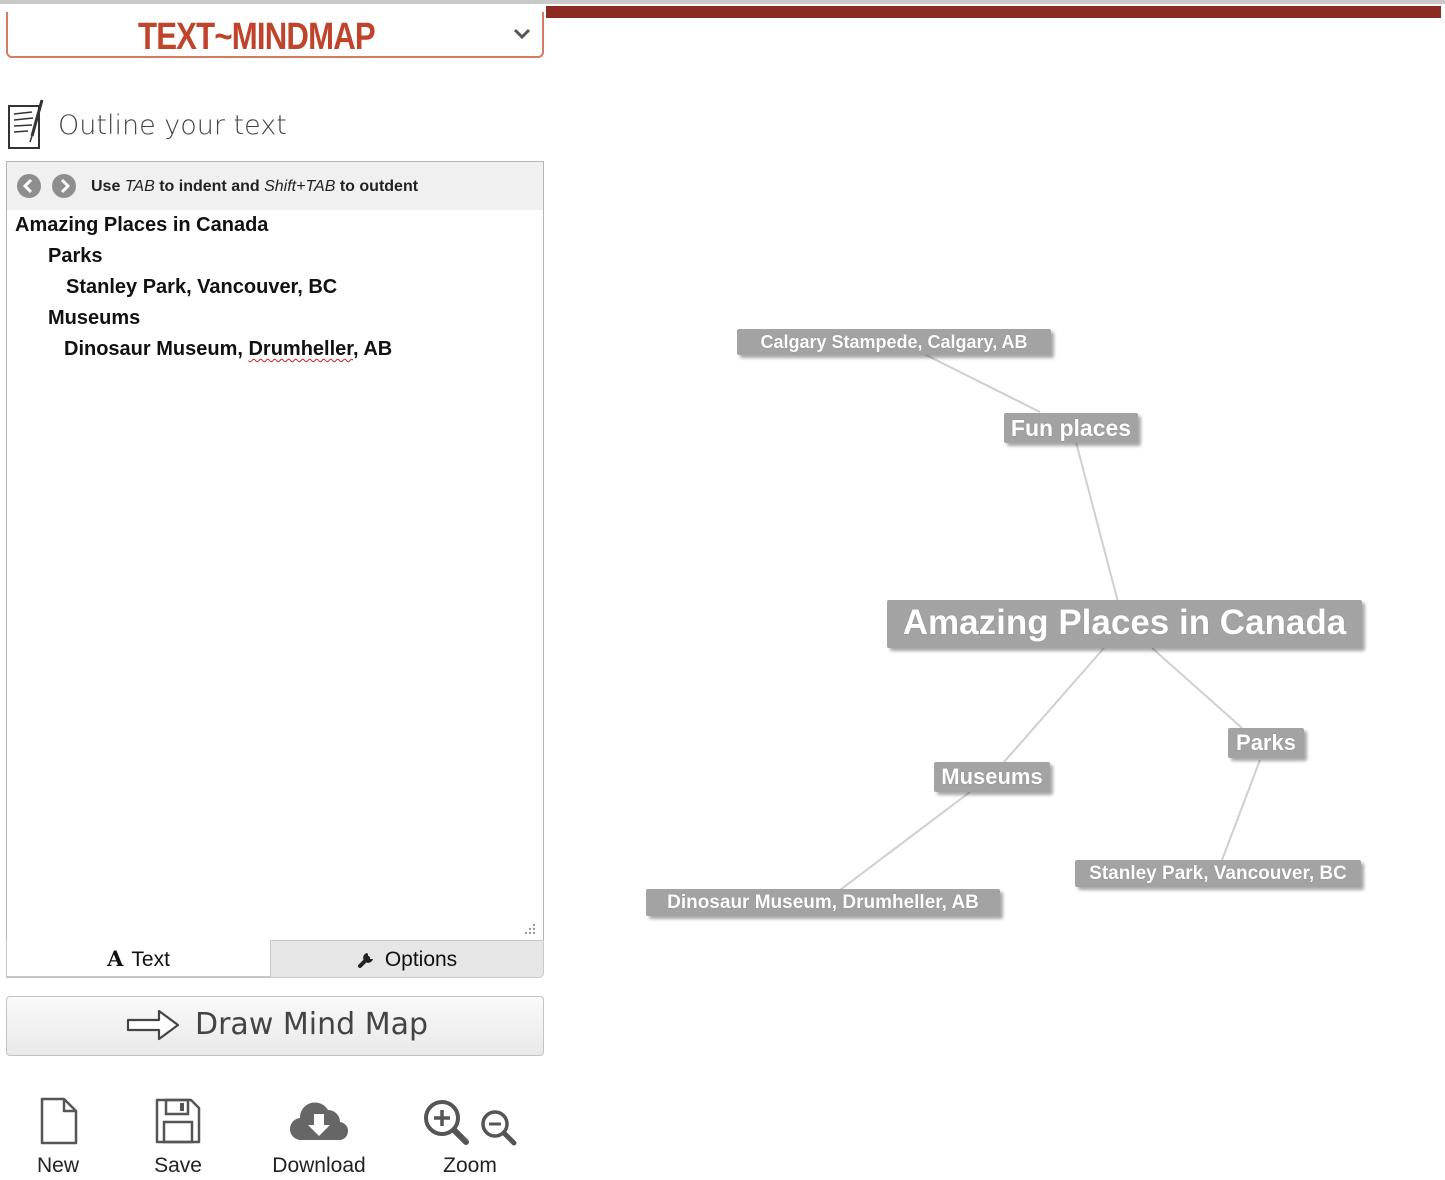 Image resolution: width=1445 pixels, height=1180 pixels. What do you see at coordinates (106, 186) in the screenshot?
I see `hint-use: Use` at bounding box center [106, 186].